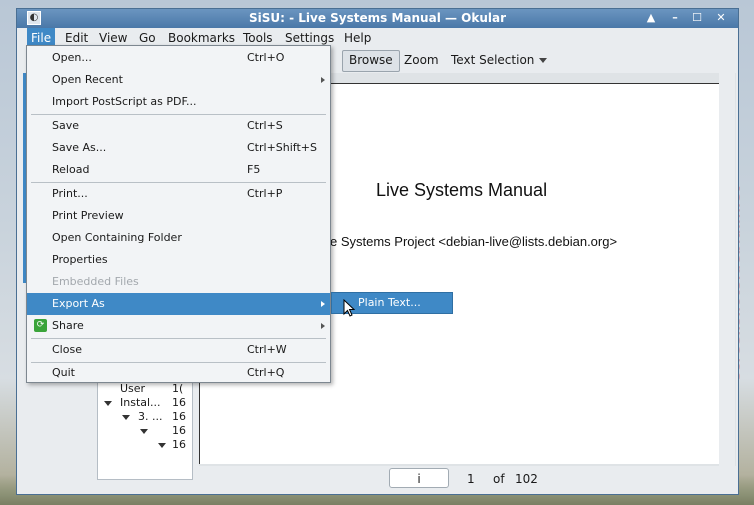 This screenshot has height=505, width=754. What do you see at coordinates (419, 478) in the screenshot?
I see `page-label-field: i` at bounding box center [419, 478].